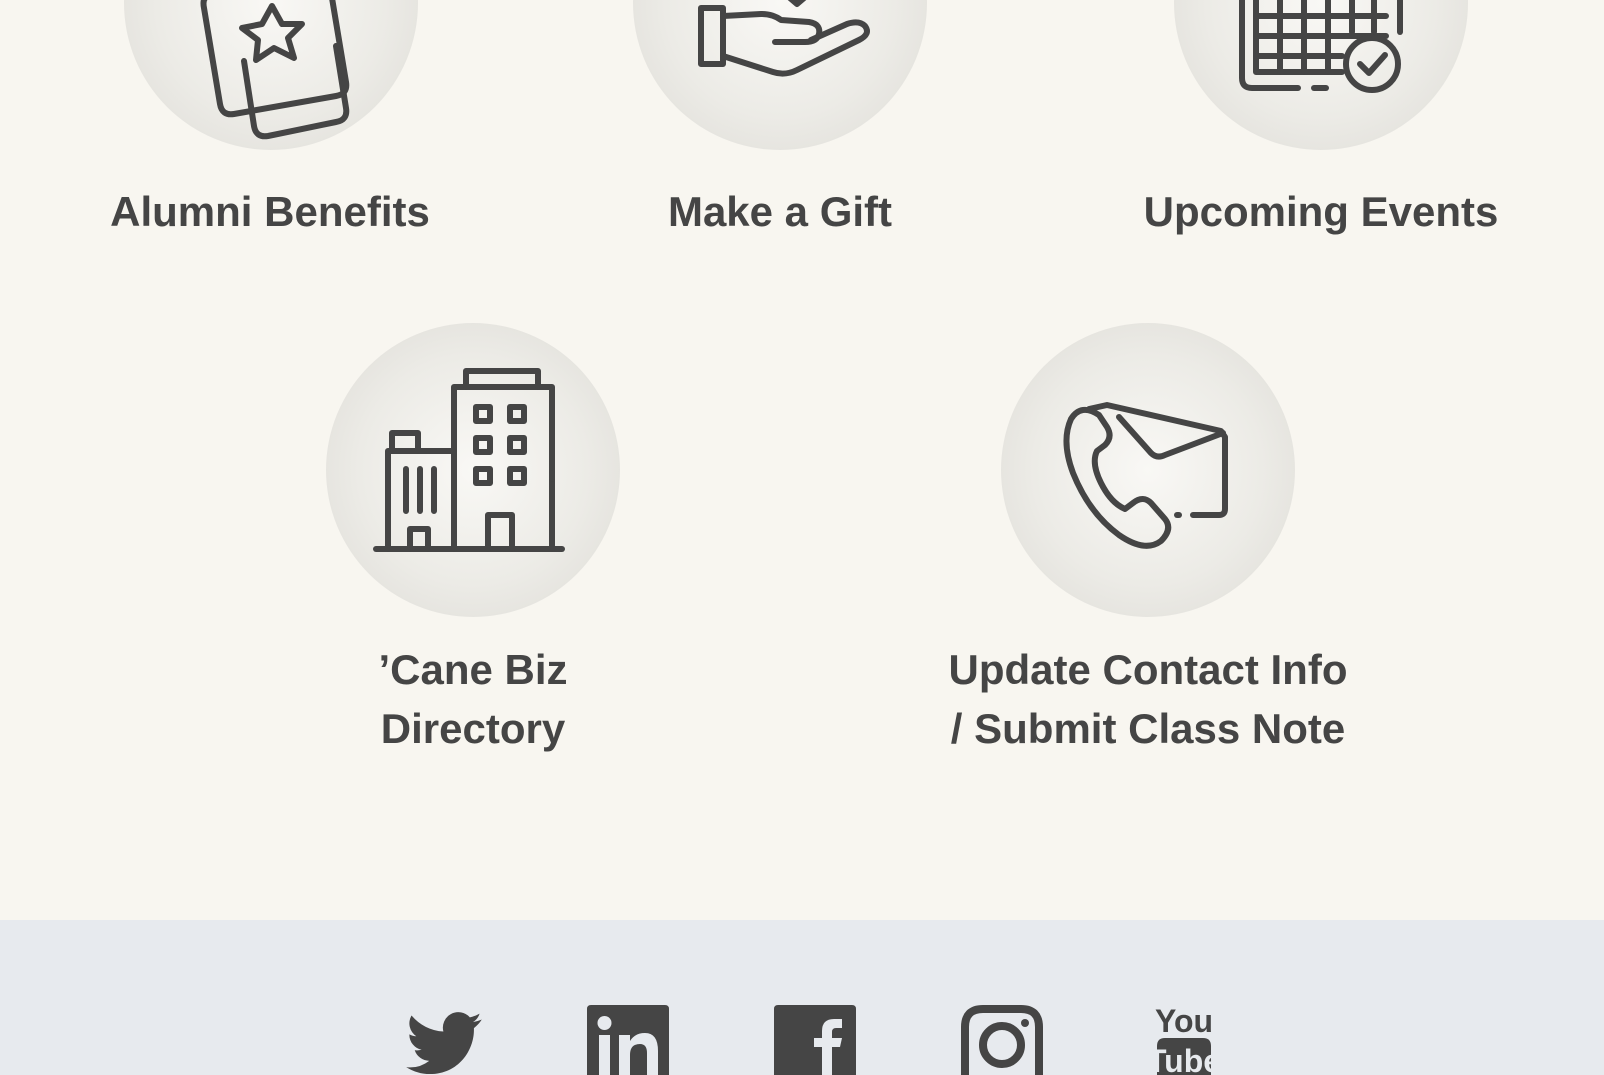 The image size is (1604, 1075). I want to click on upcoming-events-icon-button, so click(1321, 75).